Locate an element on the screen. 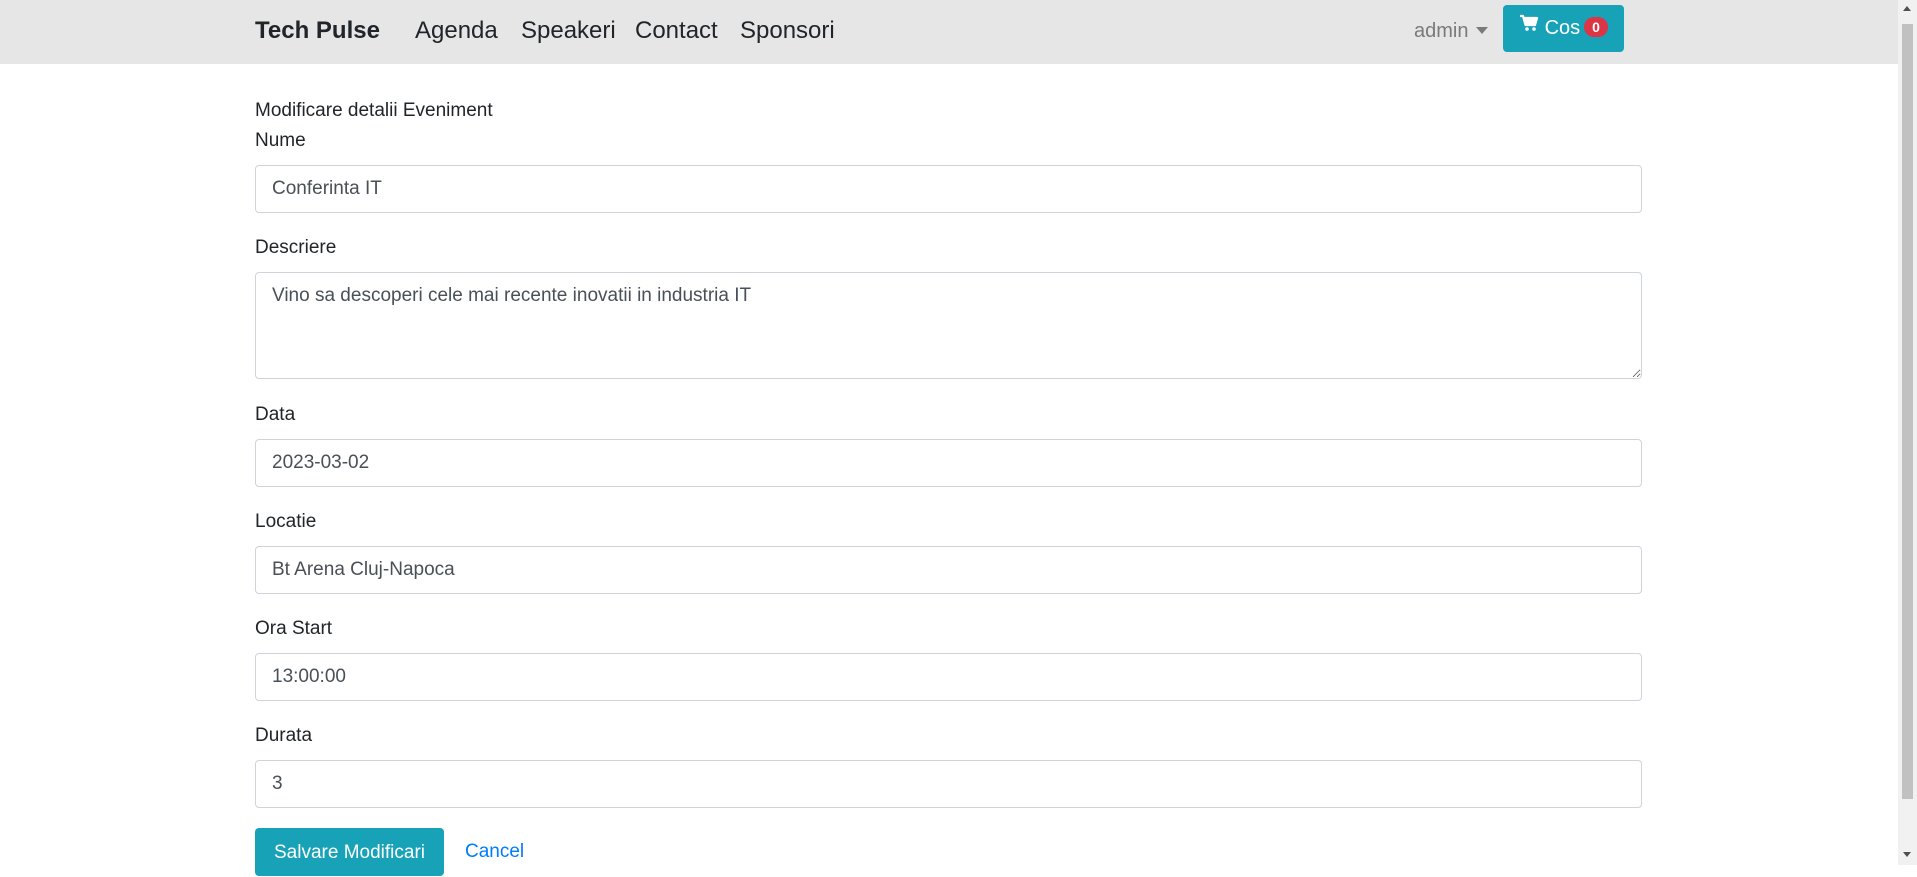 Image resolution: width=1917 pixels, height=877 pixels. descriere-label: Descriere is located at coordinates (296, 247).